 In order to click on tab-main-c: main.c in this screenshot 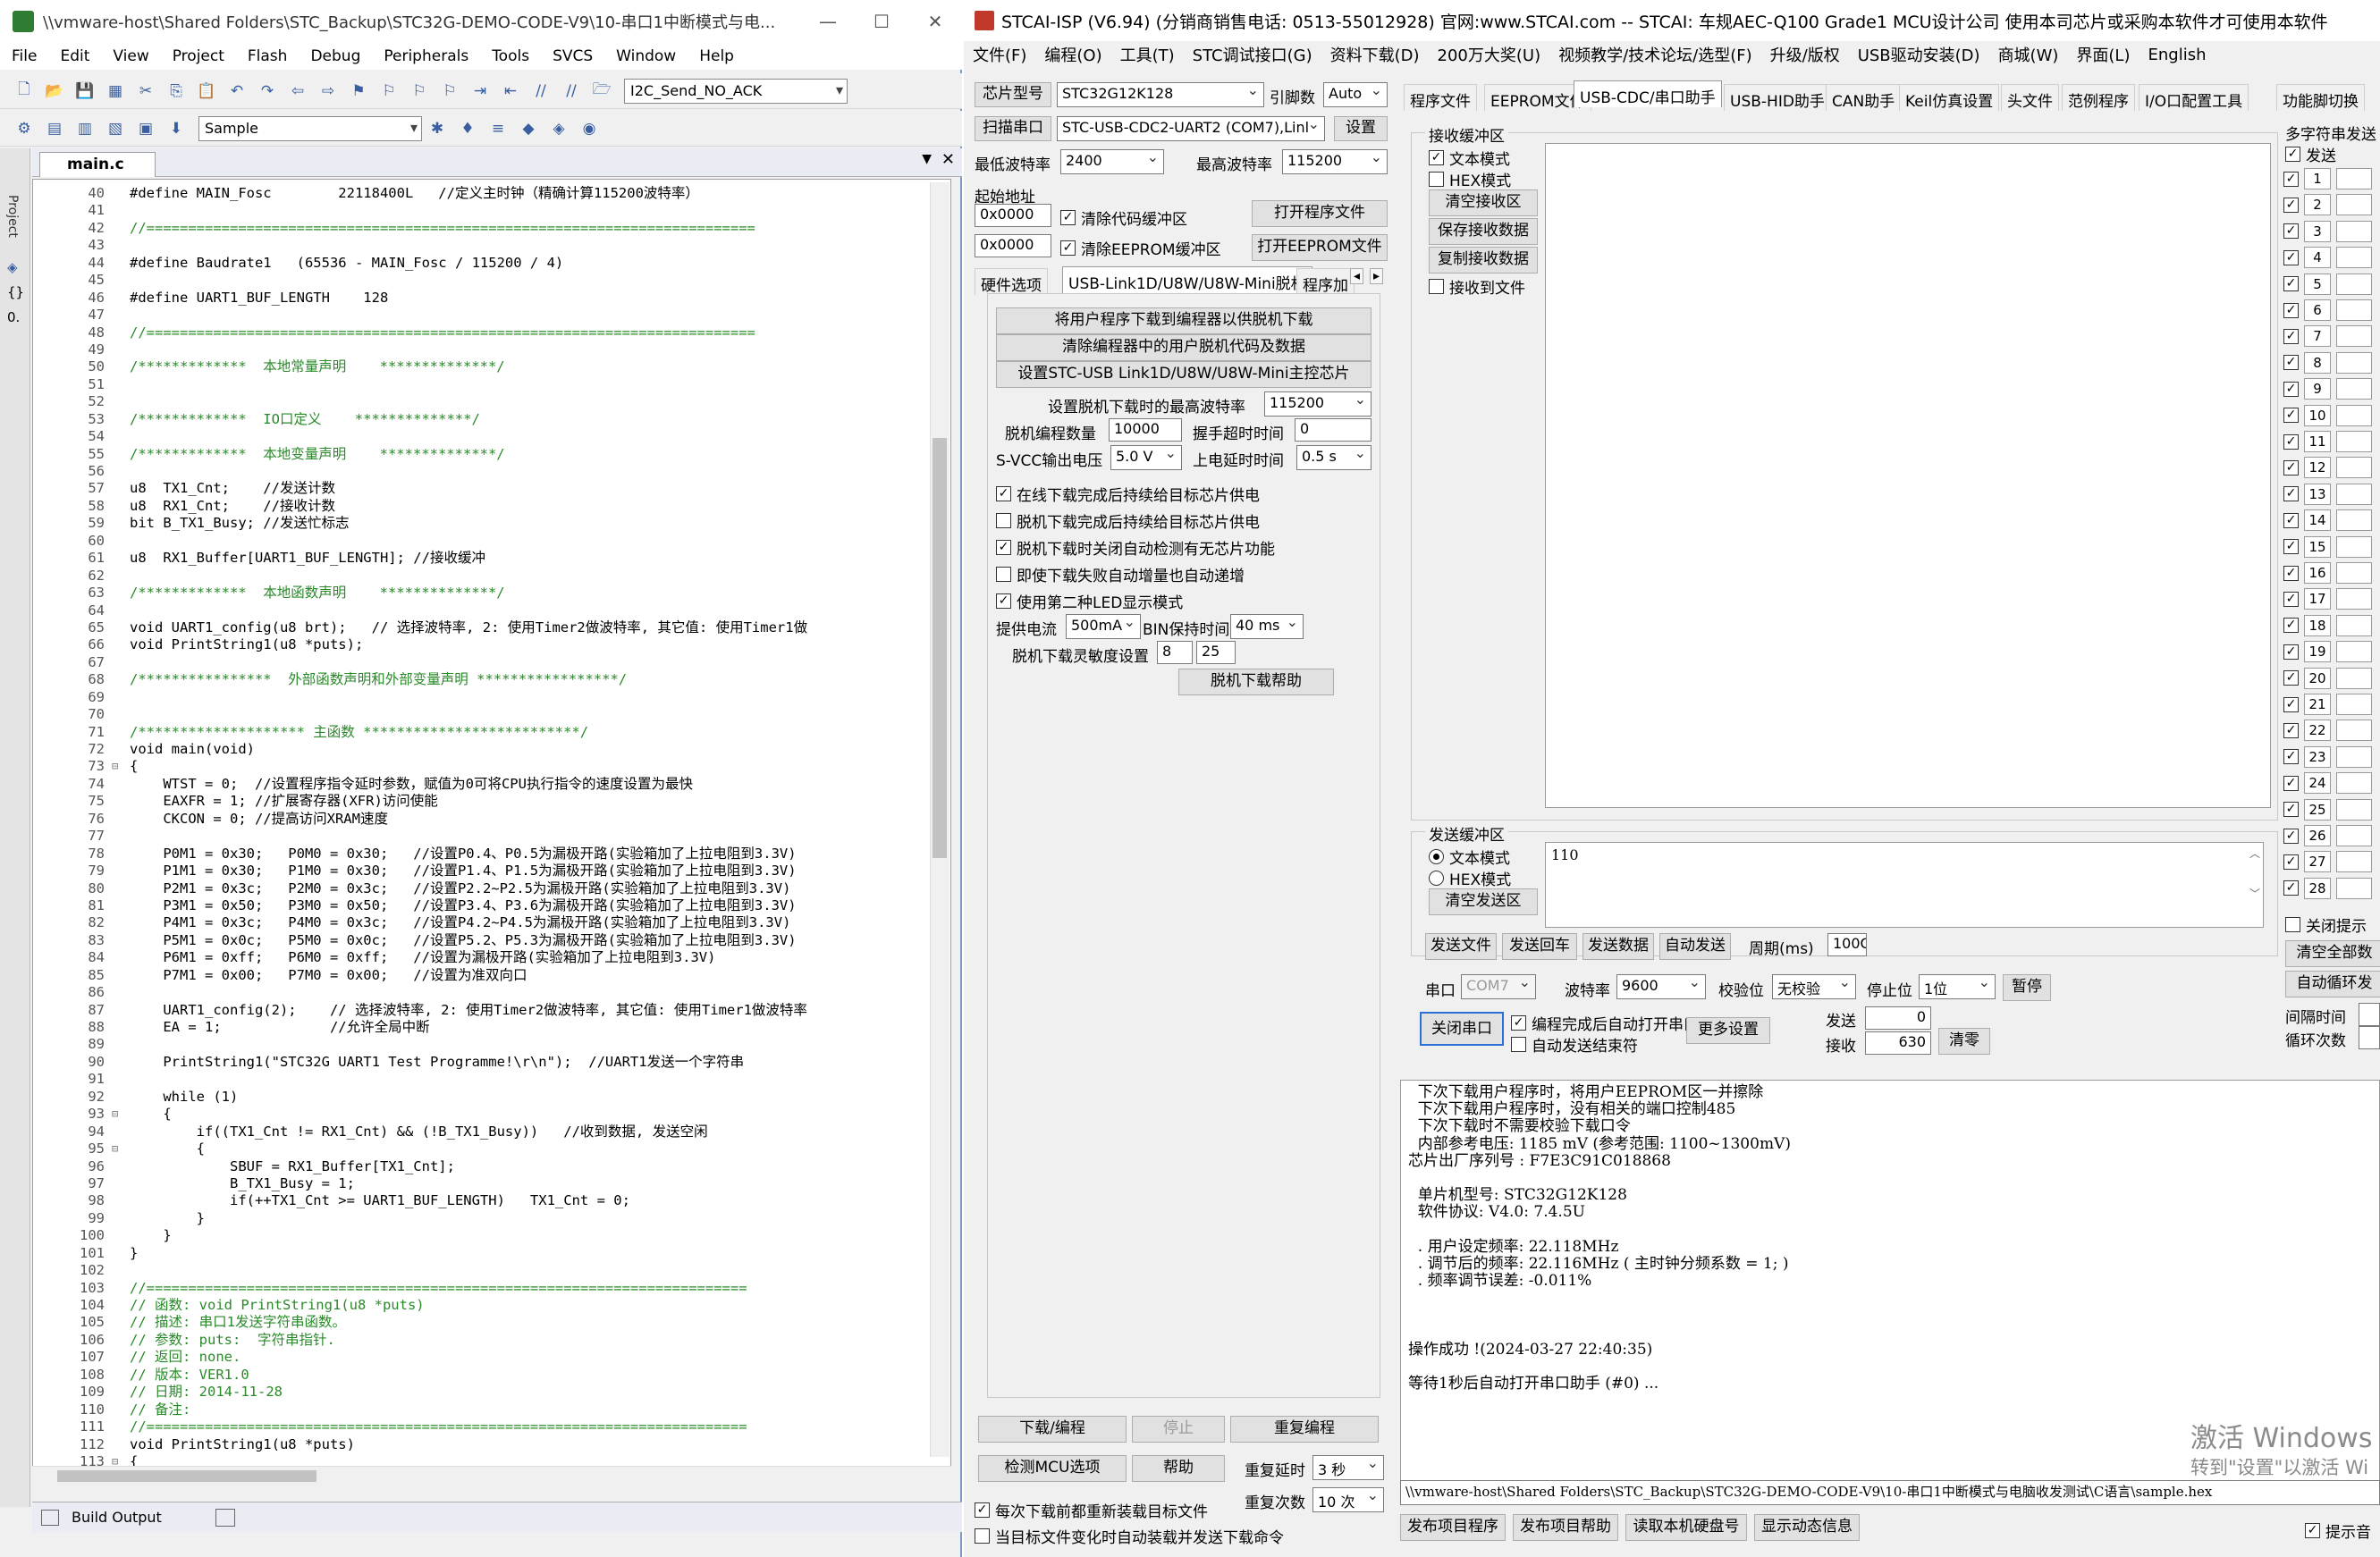, I will do `click(97, 164)`.